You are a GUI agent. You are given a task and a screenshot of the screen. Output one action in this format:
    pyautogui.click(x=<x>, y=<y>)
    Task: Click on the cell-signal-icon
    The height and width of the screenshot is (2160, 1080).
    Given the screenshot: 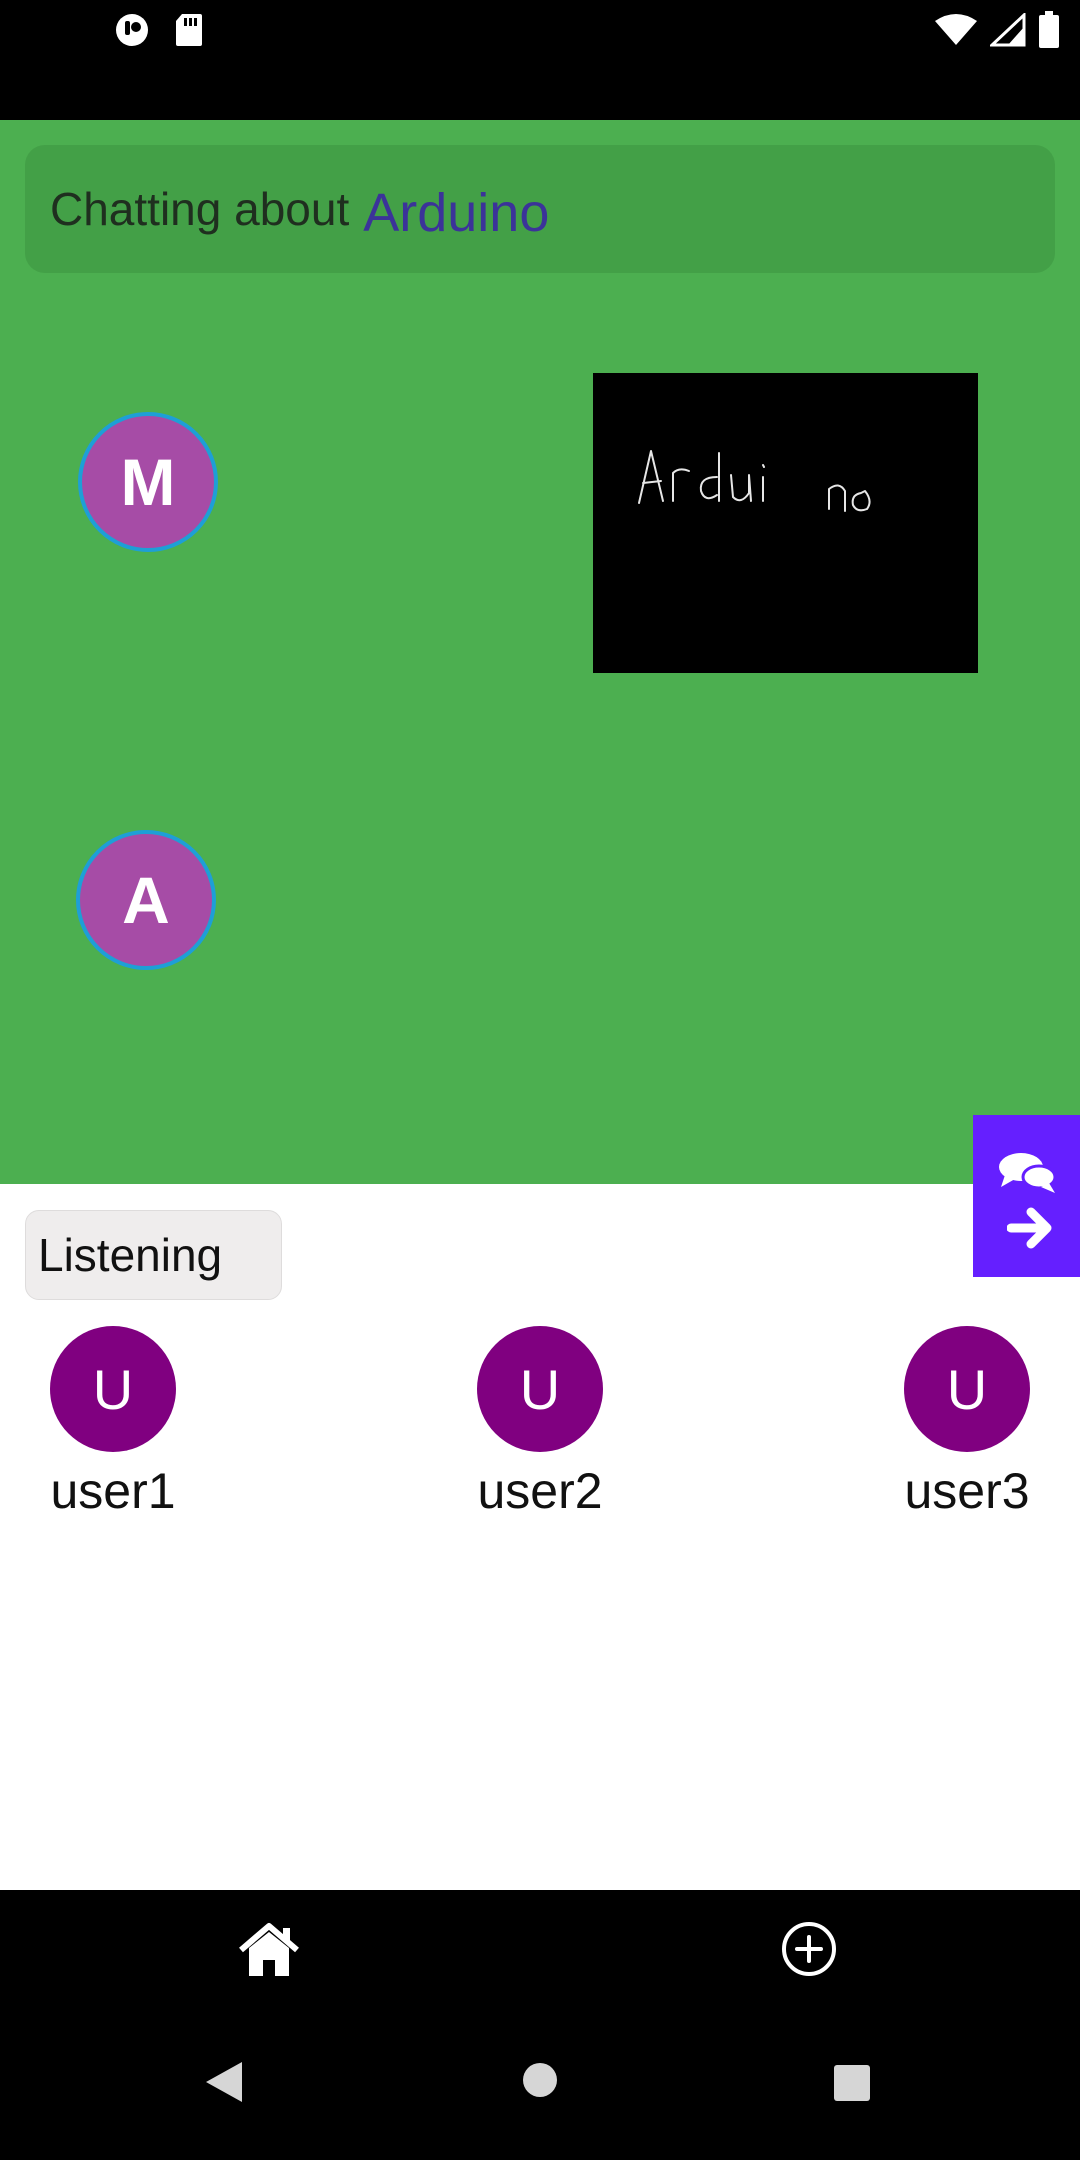 What is the action you would take?
    pyautogui.click(x=1008, y=30)
    